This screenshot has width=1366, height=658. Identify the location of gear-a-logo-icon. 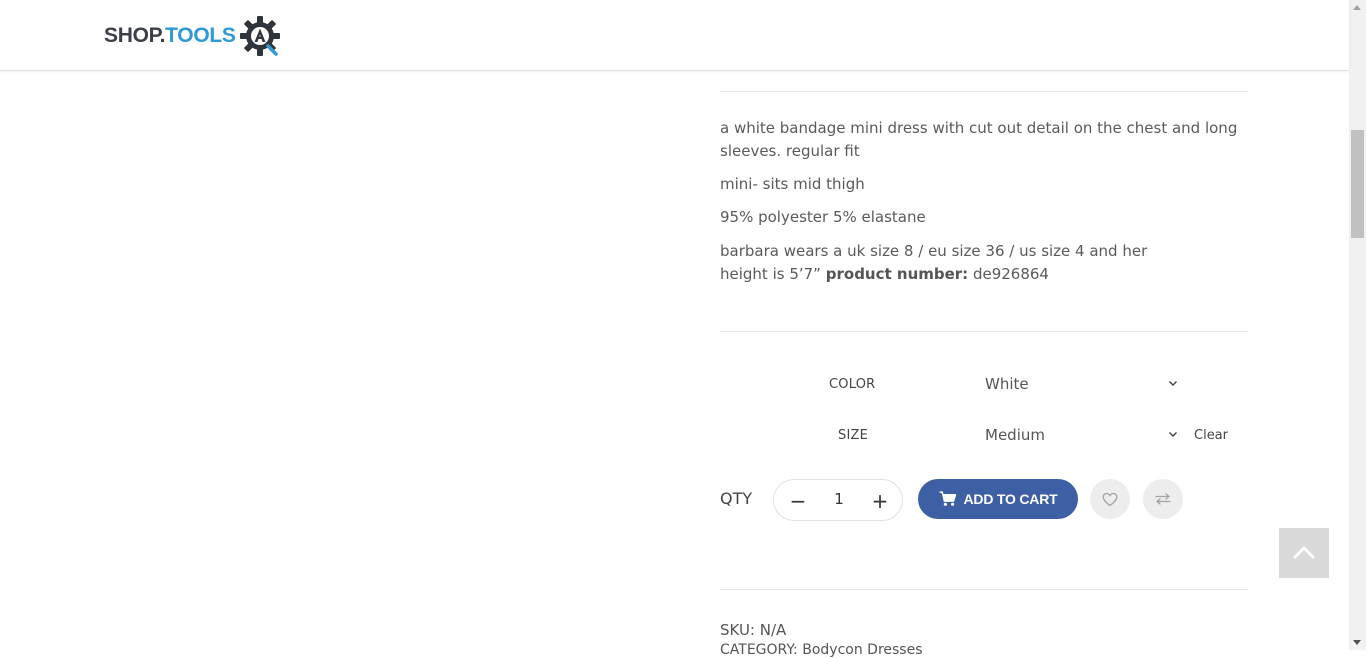
(259, 36).